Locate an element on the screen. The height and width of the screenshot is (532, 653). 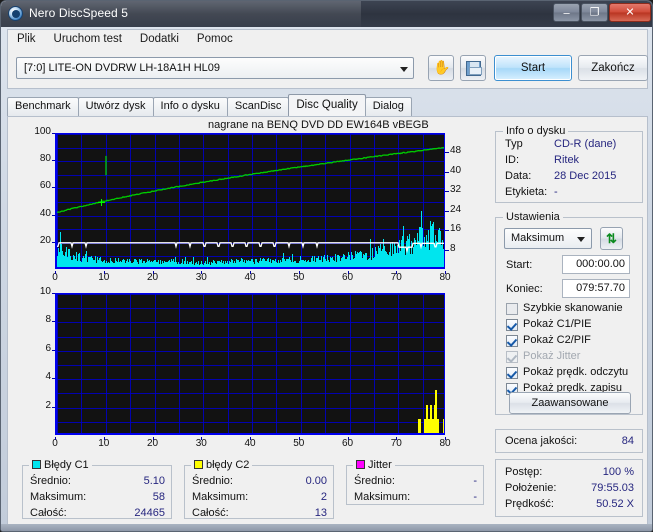
checkbox-pokaz-c2-pif is located at coordinates (512, 341).